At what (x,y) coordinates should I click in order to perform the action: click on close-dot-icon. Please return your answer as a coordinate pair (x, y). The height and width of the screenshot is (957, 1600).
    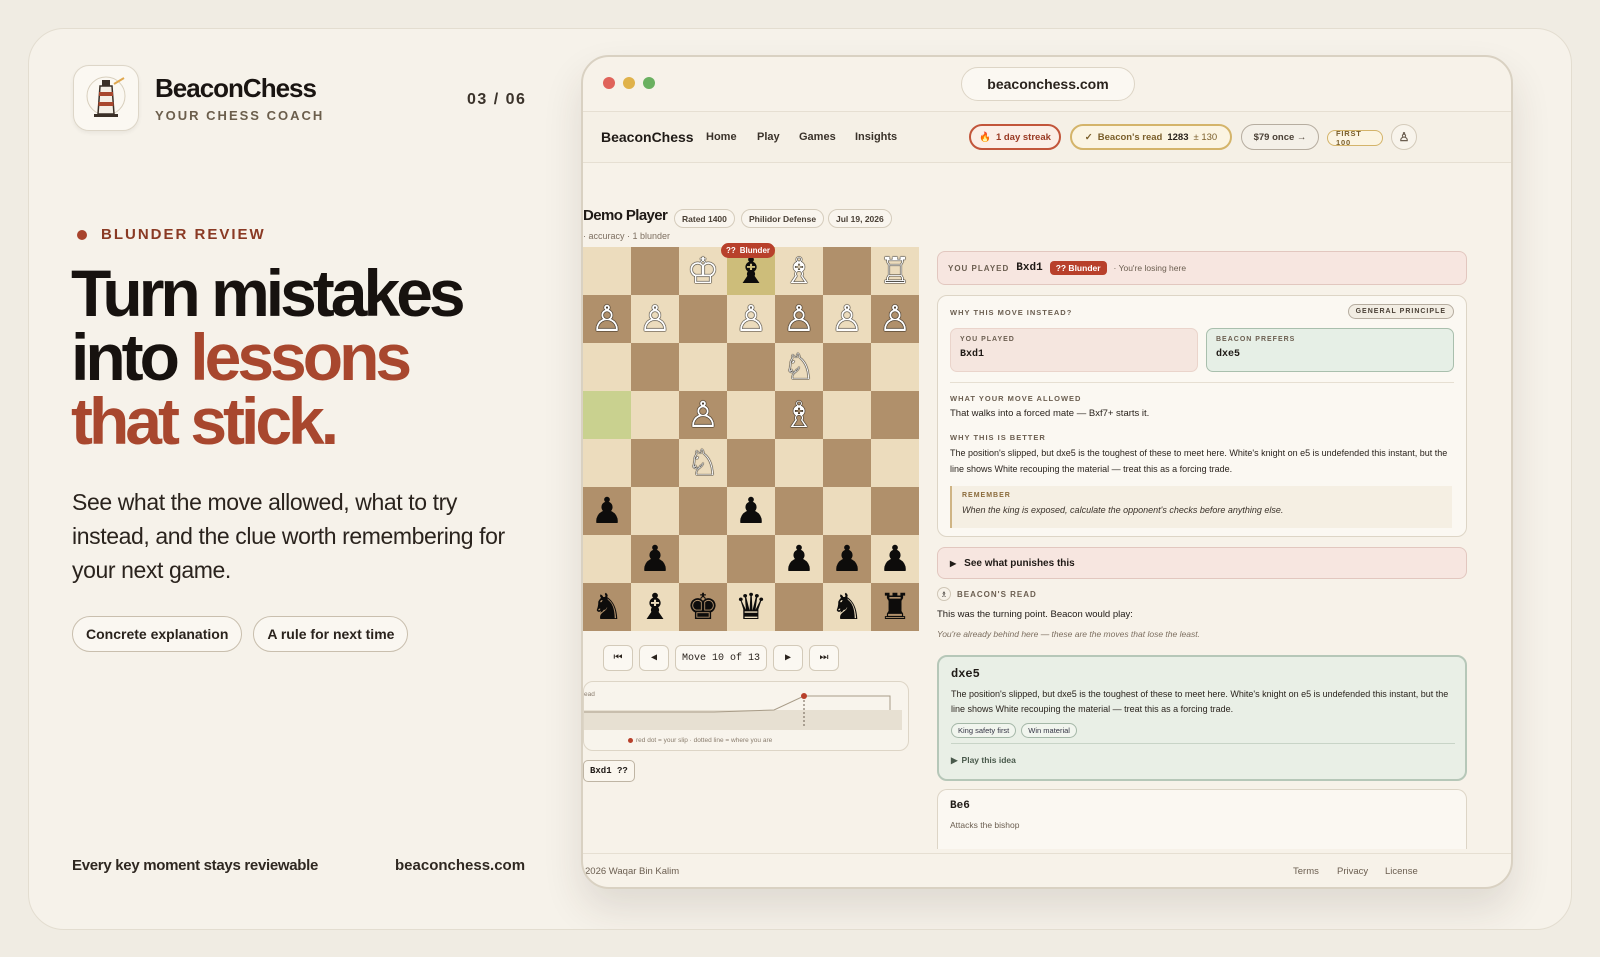
    Looking at the image, I should click on (609, 83).